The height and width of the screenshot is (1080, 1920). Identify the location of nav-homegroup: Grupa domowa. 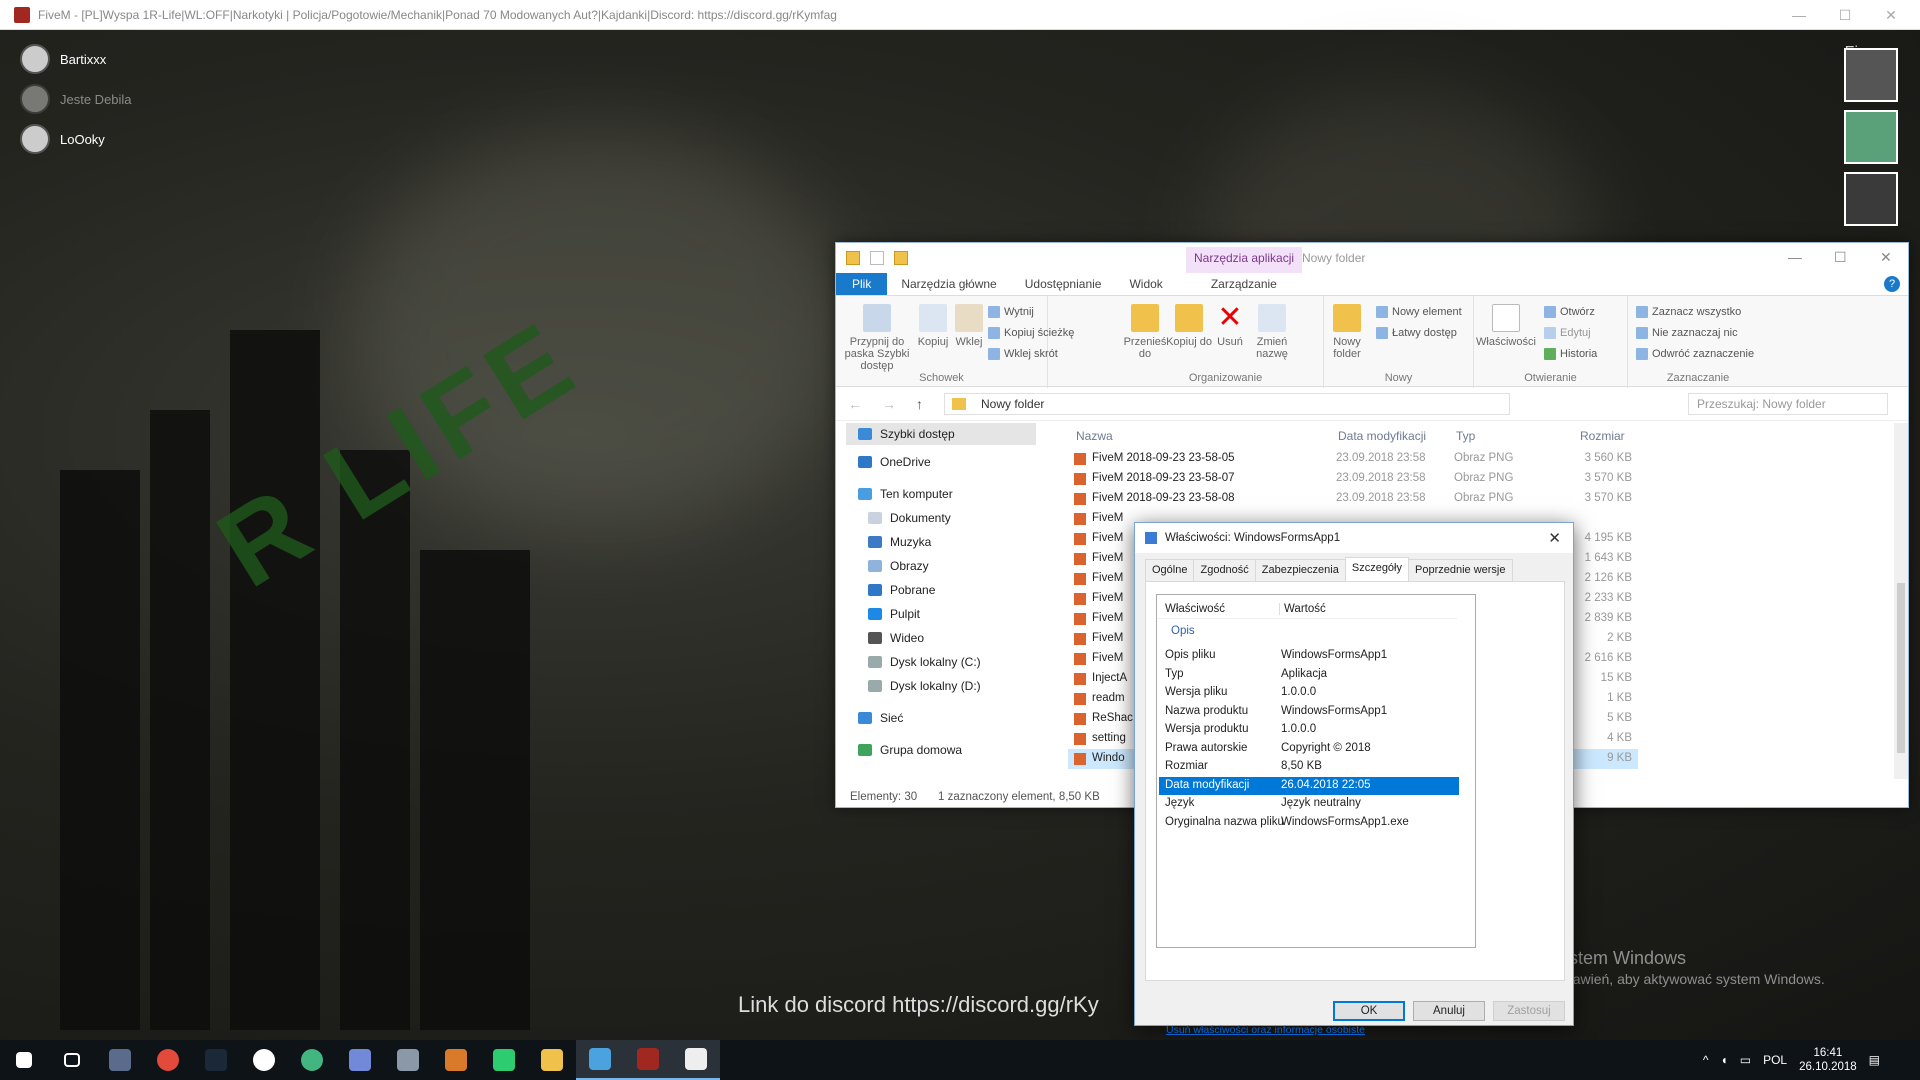
(910, 750).